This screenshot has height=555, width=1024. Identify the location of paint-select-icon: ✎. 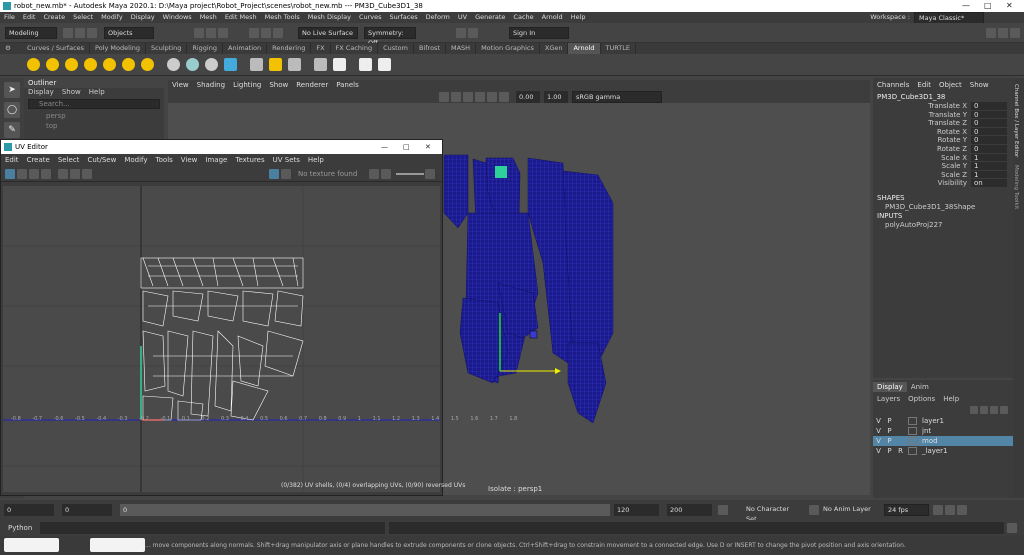
(12, 130).